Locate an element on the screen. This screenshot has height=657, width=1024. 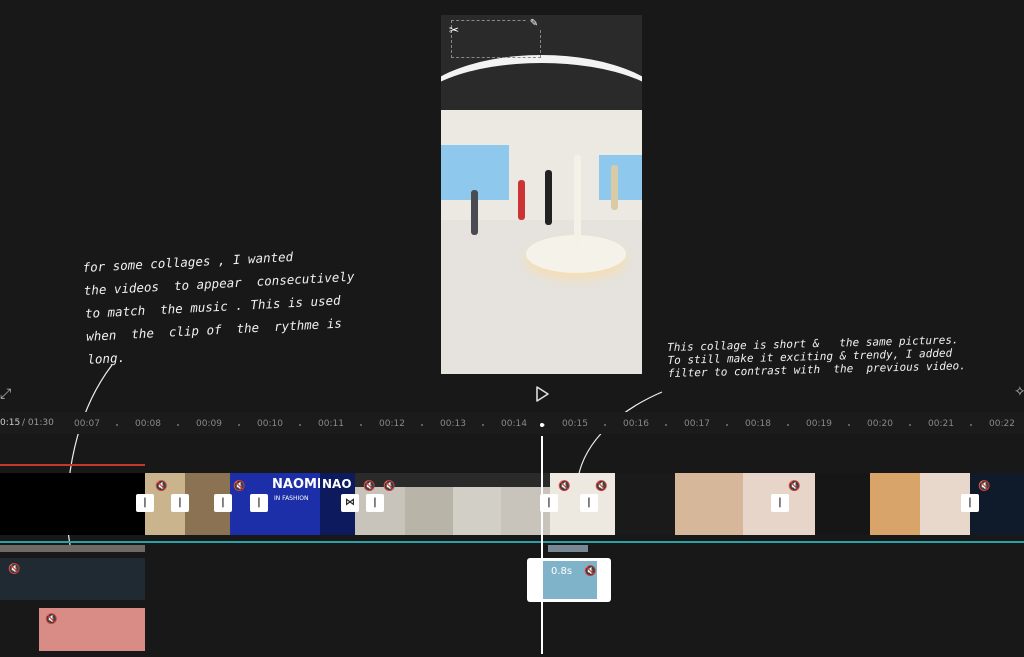
track-line is located at coordinates (512, 542).